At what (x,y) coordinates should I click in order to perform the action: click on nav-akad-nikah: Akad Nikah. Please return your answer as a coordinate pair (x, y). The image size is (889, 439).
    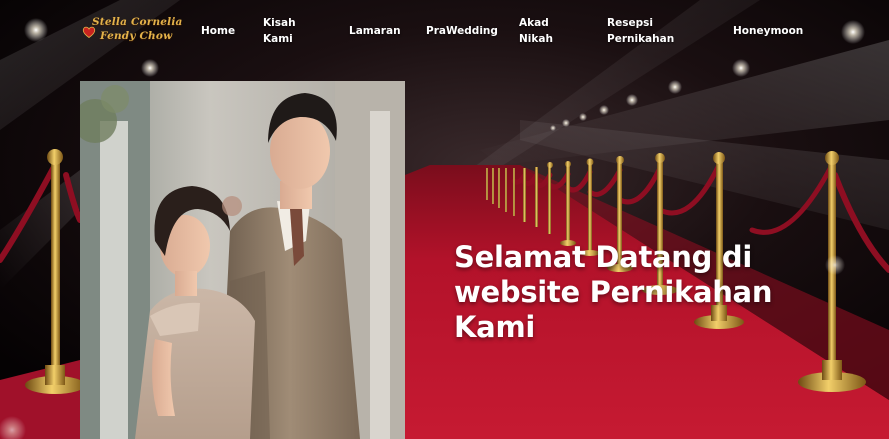
    Looking at the image, I should click on (536, 31).